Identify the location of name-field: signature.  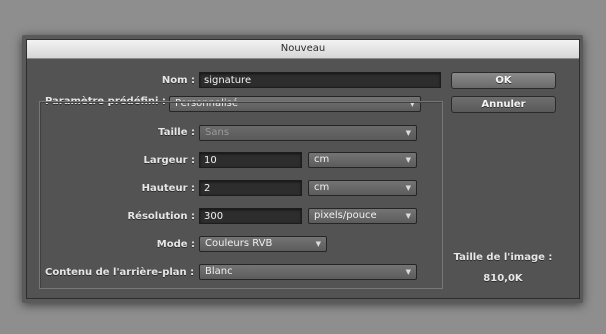
(320, 80).